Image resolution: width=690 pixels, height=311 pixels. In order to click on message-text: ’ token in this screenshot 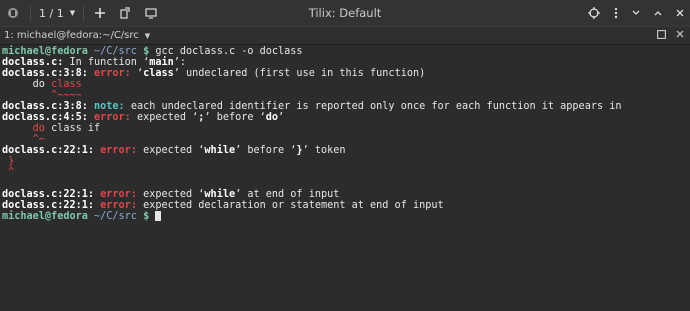, I will do `click(324, 150)`.